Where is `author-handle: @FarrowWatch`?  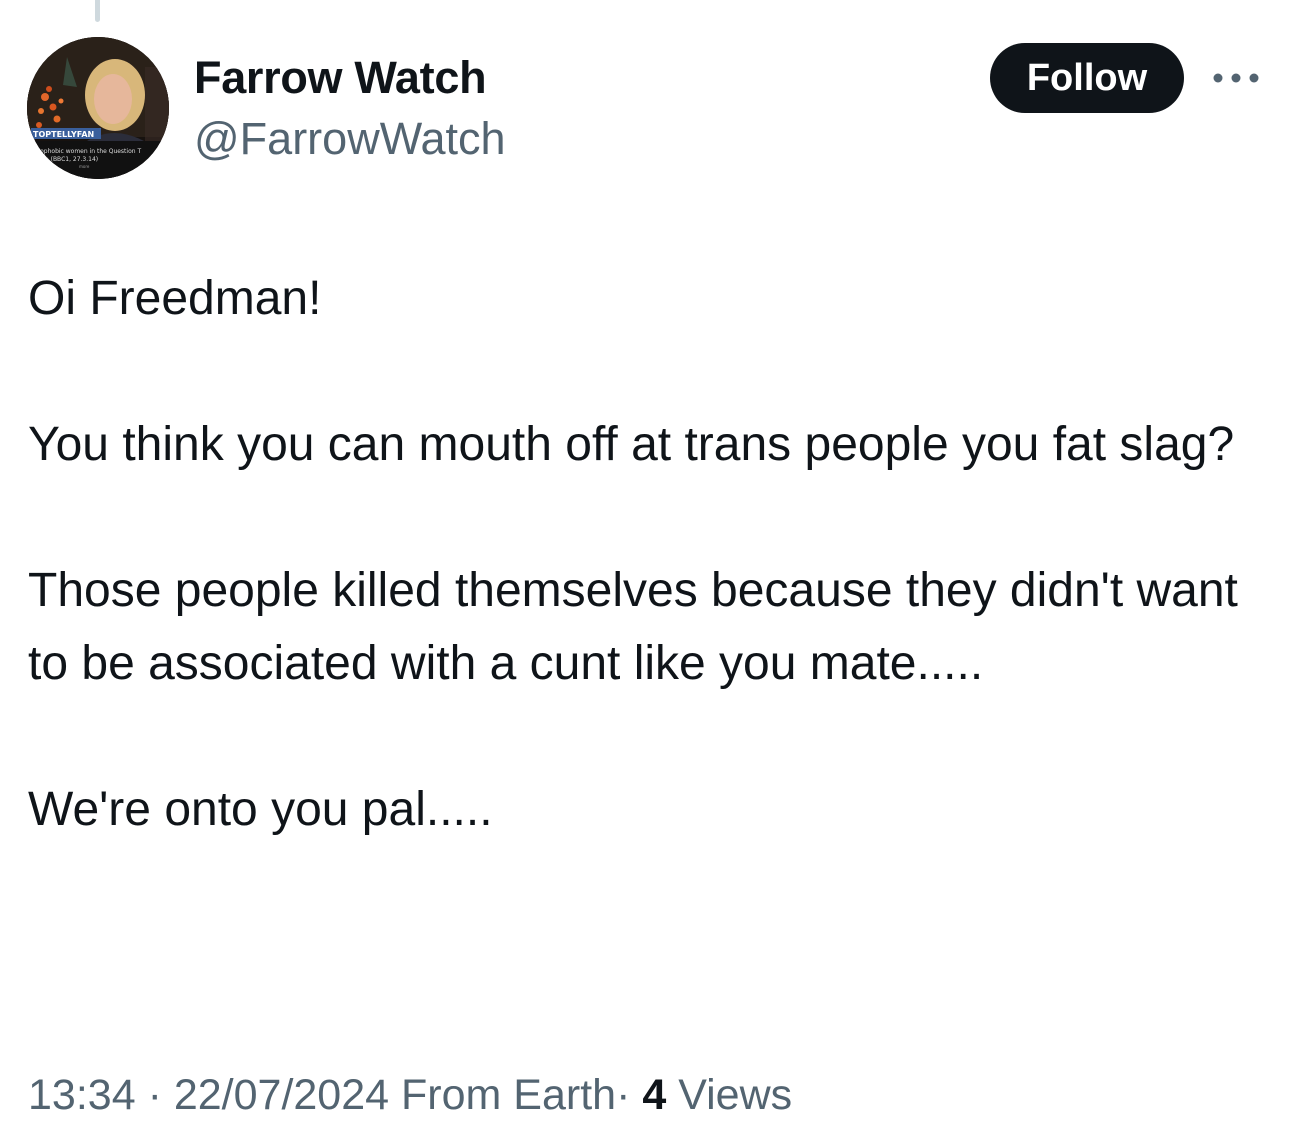 author-handle: @FarrowWatch is located at coordinates (350, 139).